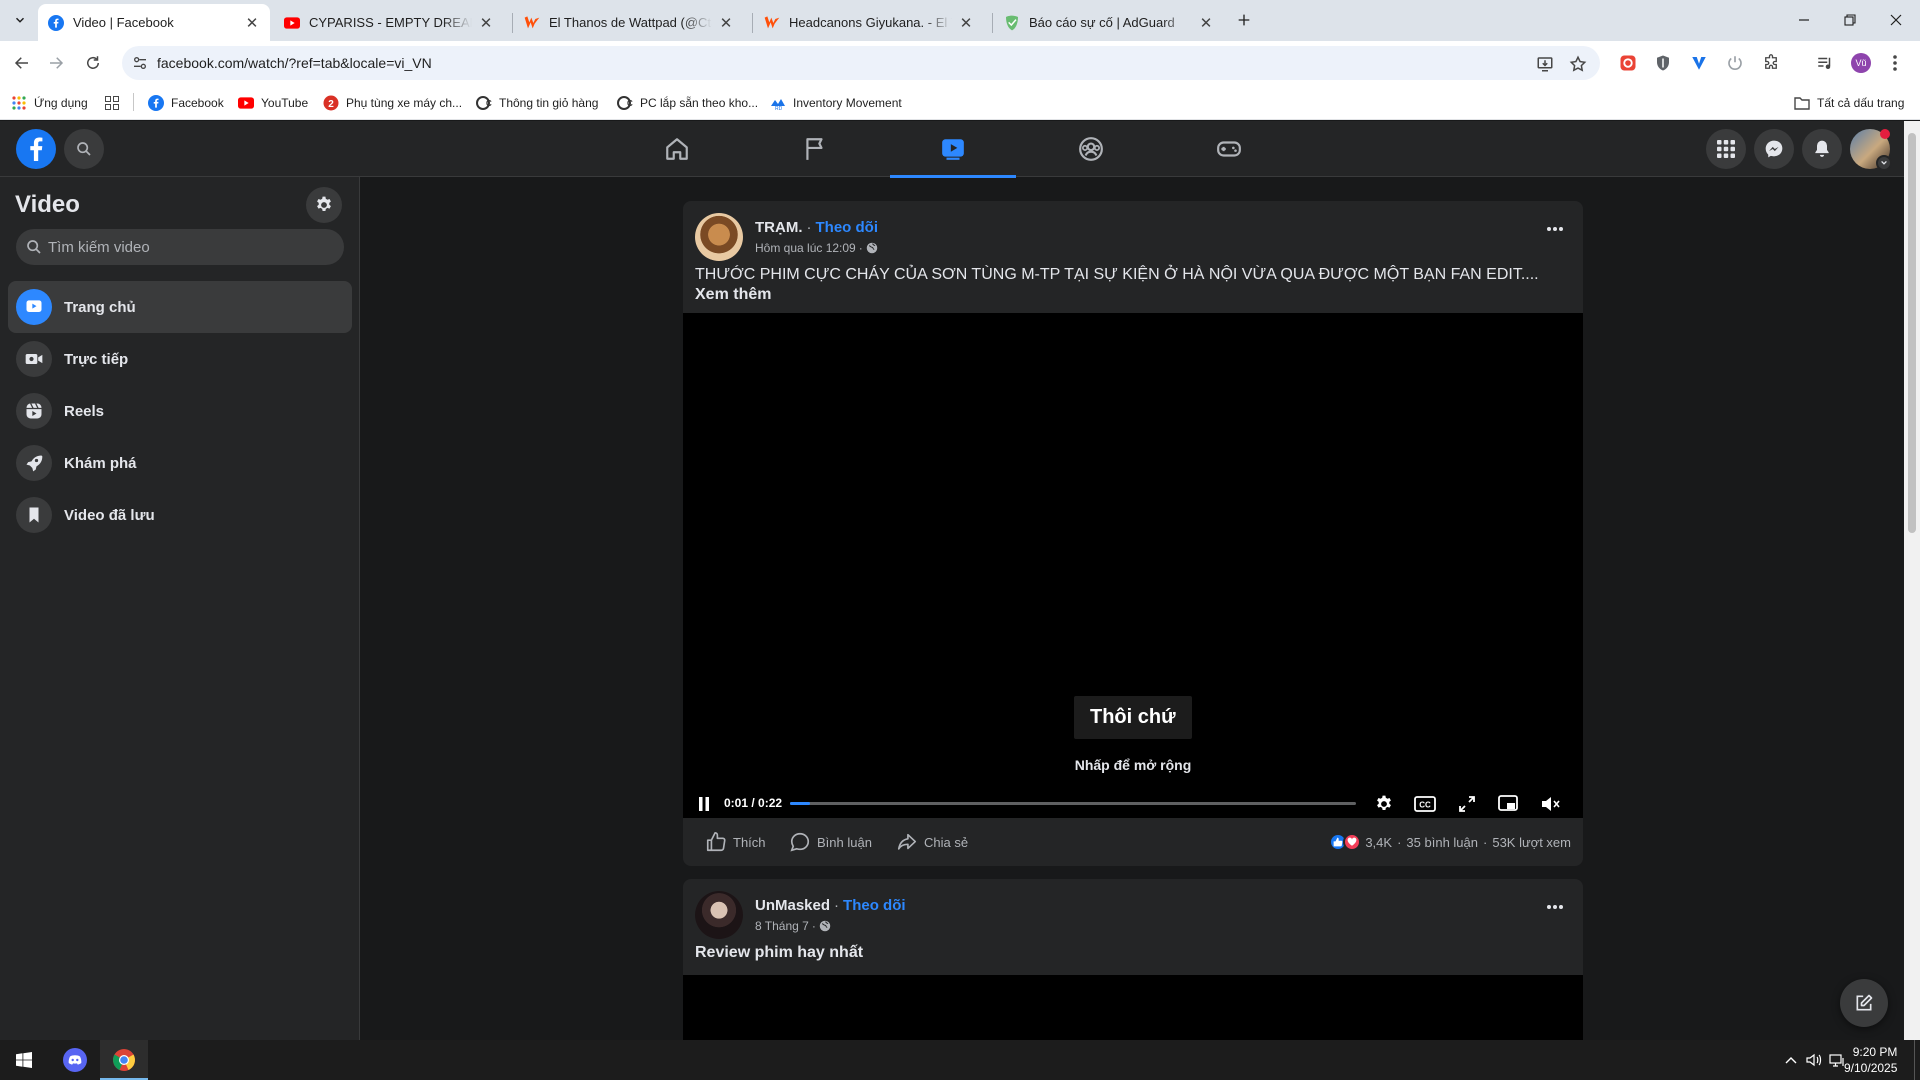  Describe the element at coordinates (1822, 149) in the screenshot. I see `notifications-button` at that location.